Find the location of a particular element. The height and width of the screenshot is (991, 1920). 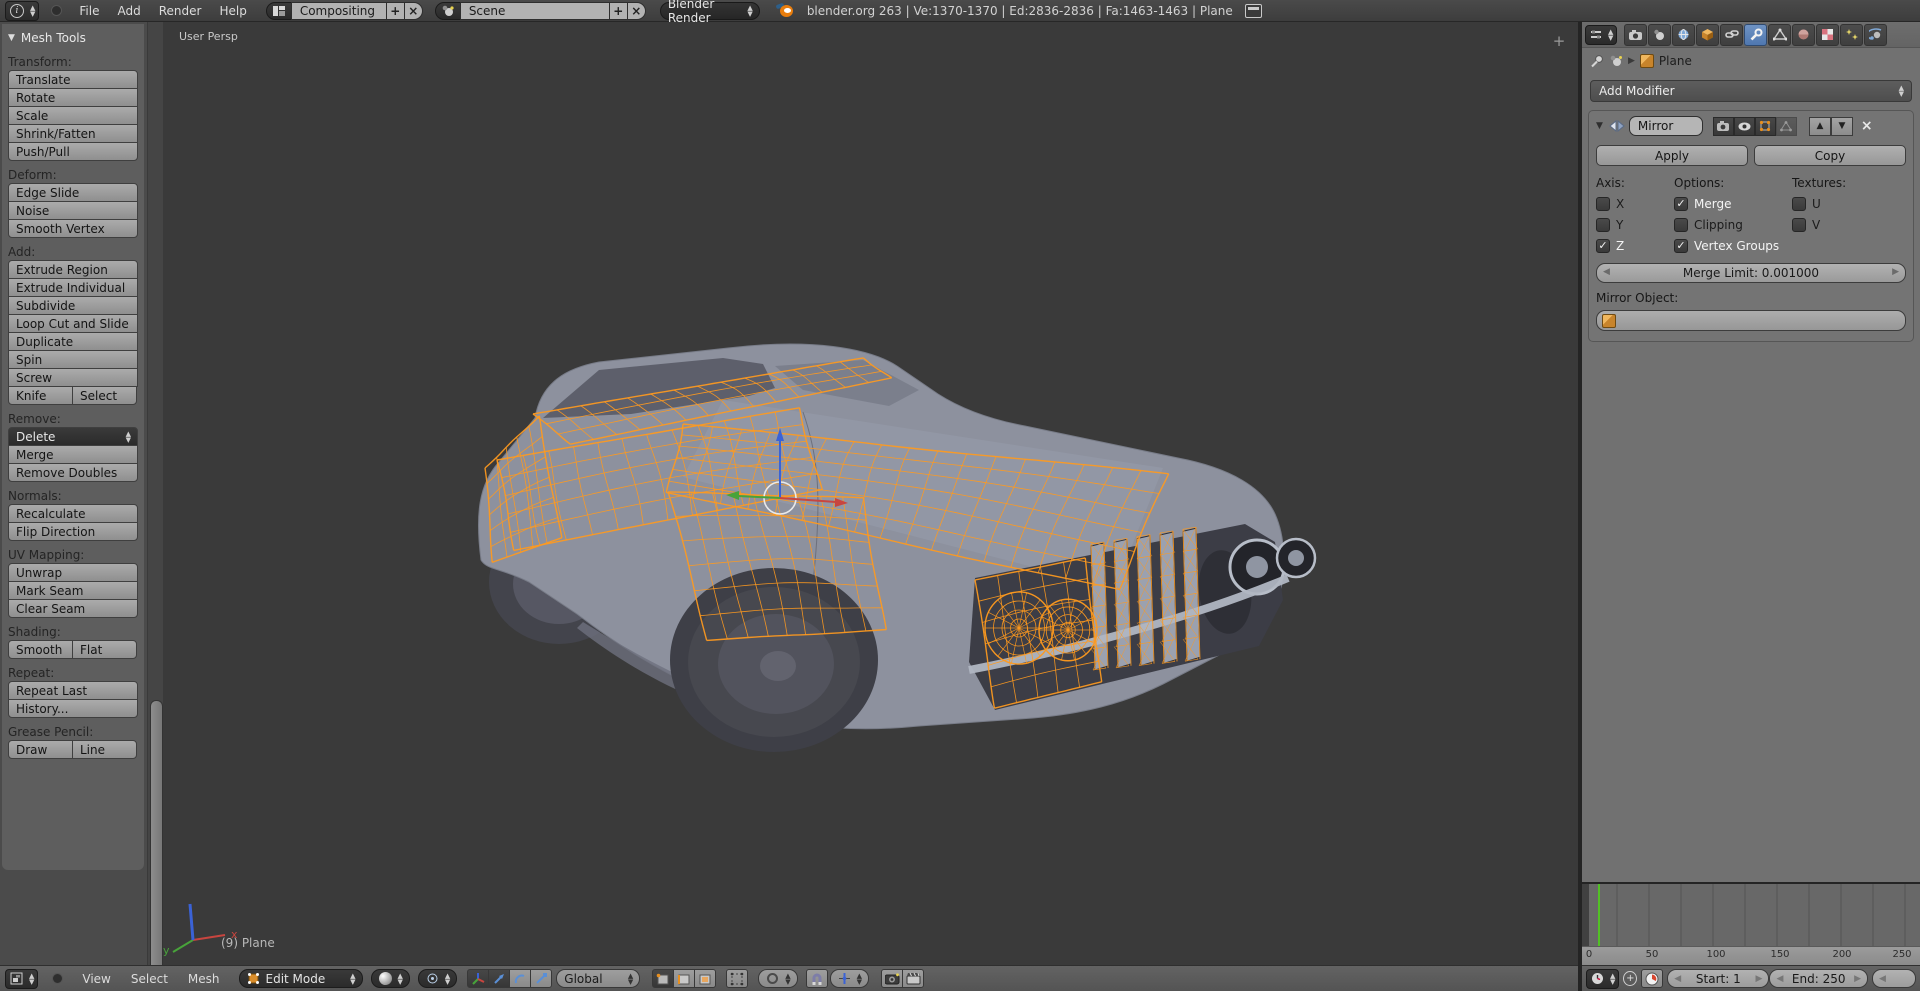

panel-header-mesh-tools: ▼ Mesh Tools is located at coordinates (73, 38).